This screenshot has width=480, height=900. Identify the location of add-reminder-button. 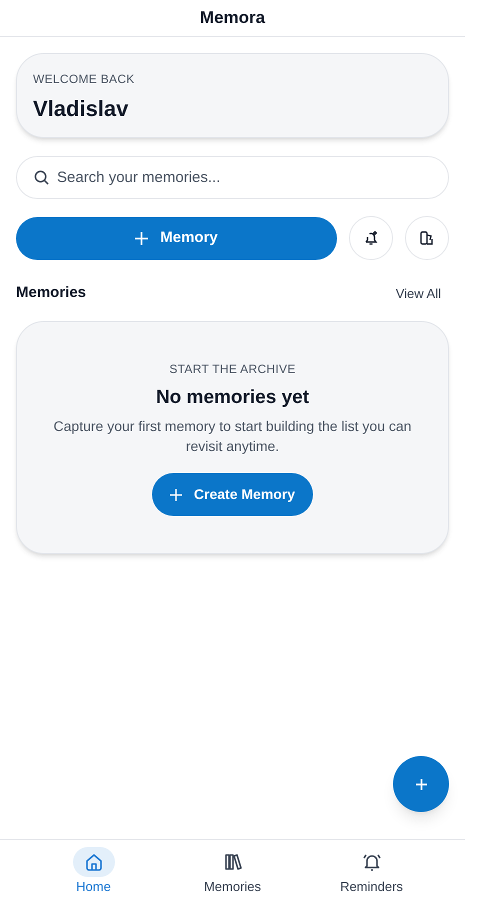
(371, 238).